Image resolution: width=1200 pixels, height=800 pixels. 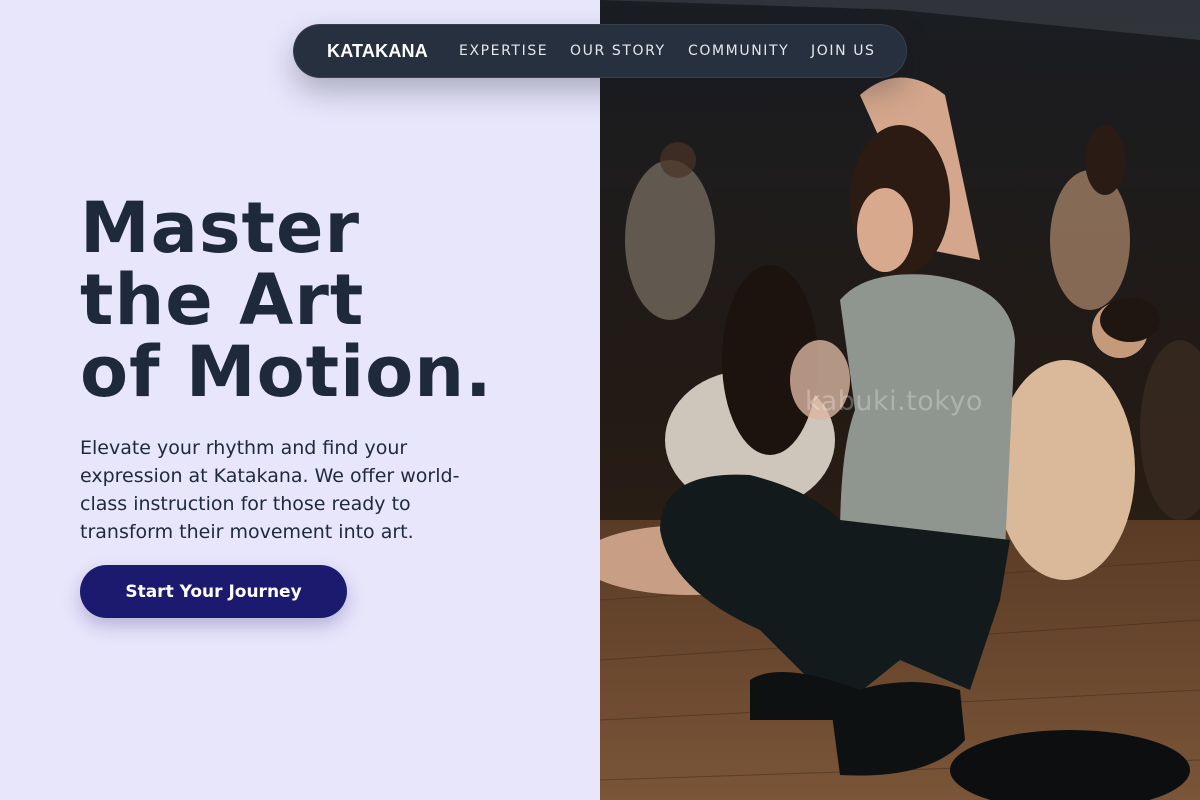 I want to click on brand-logo: KATAKANA, so click(x=377, y=51).